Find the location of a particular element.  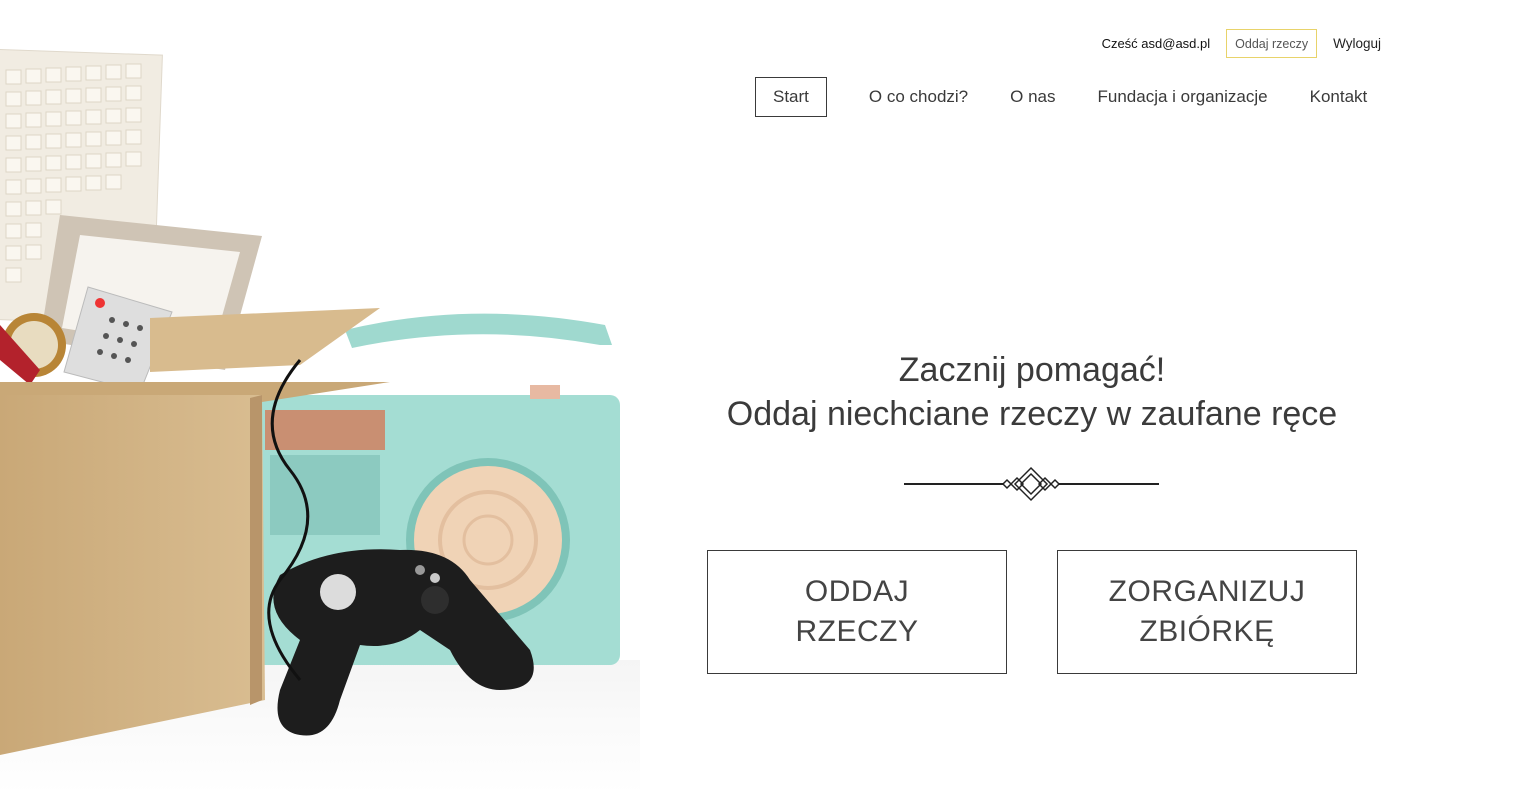

nav-item-foundations: Fundacja i organizacje is located at coordinates (1183, 97).